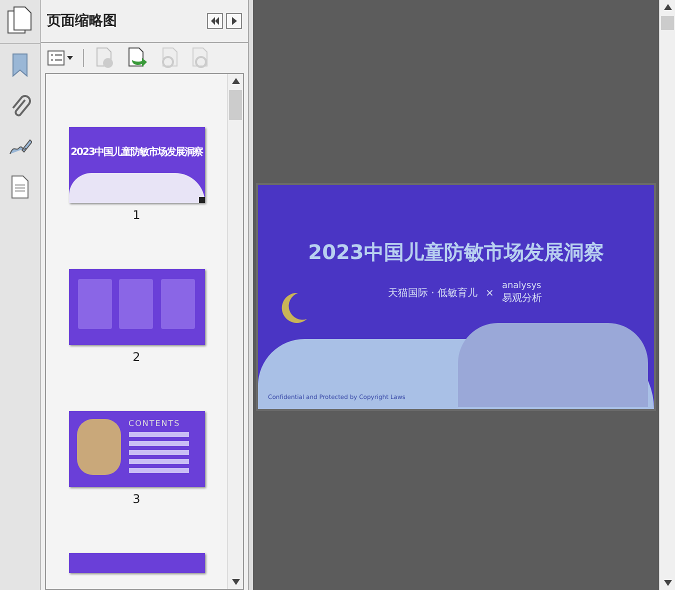  What do you see at coordinates (137, 152) in the screenshot?
I see `thumbnail-title: 2023中国儿童防敏市场发展洞察` at bounding box center [137, 152].